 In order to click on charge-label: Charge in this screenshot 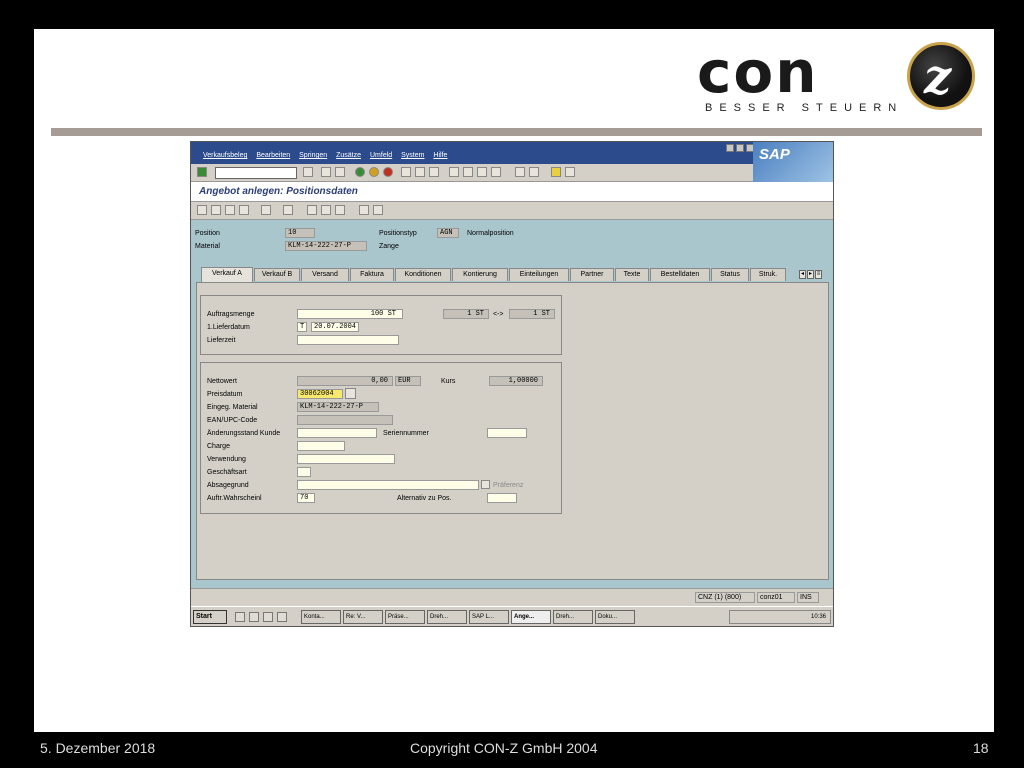, I will do `click(218, 446)`.